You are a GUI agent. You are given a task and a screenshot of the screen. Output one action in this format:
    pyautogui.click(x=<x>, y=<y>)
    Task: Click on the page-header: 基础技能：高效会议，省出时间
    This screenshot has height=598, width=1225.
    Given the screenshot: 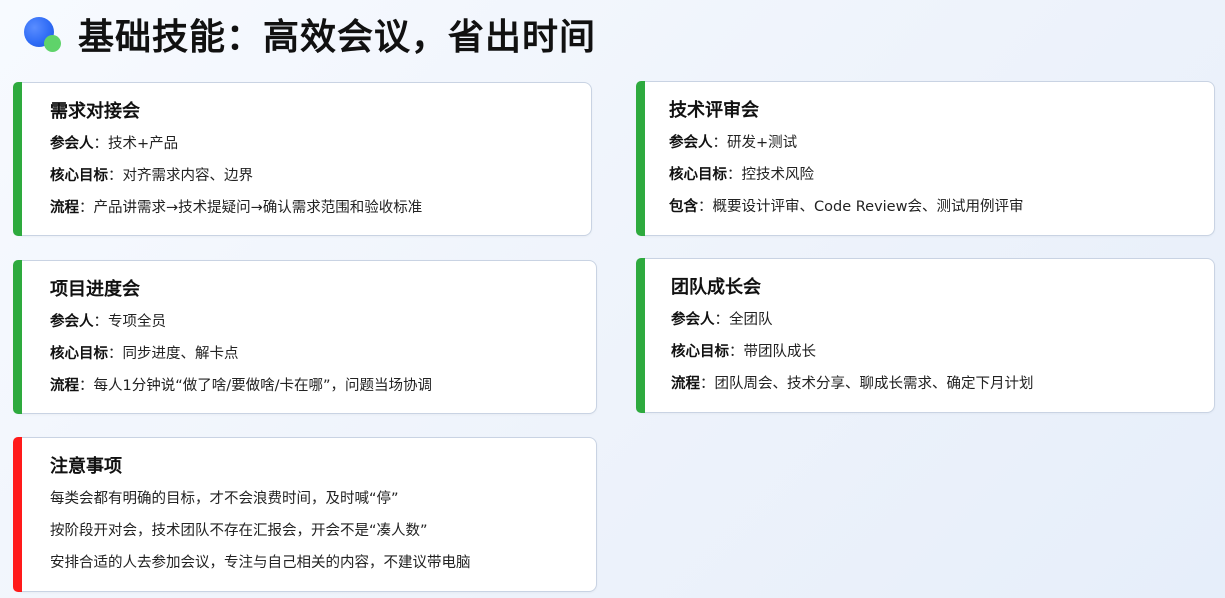 What is the action you would take?
    pyautogui.click(x=309, y=34)
    